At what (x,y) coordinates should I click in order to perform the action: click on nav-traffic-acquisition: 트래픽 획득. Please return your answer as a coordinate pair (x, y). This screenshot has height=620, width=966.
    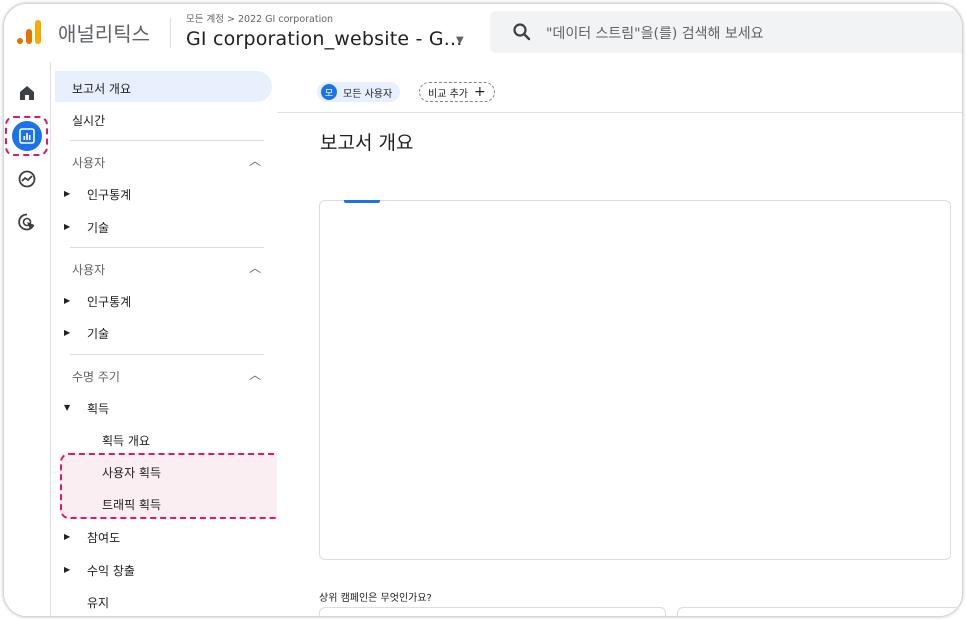
    Looking at the image, I should click on (131, 504).